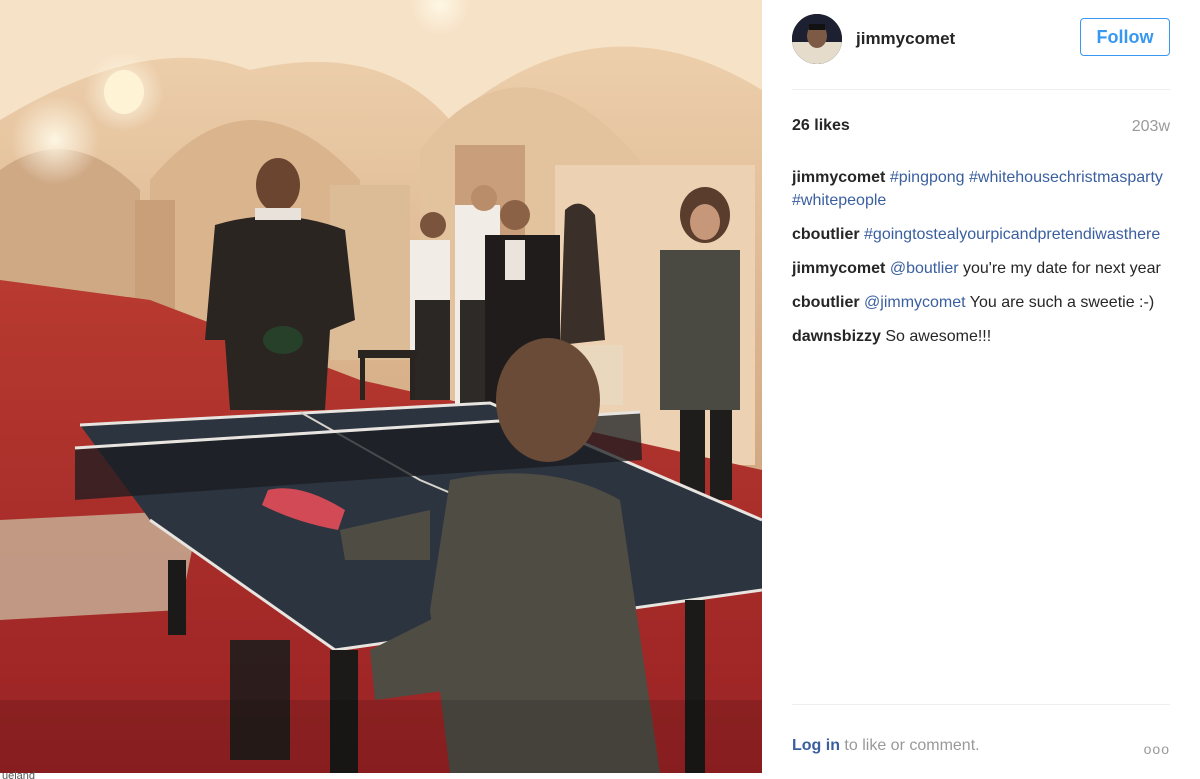 This screenshot has height=779, width=1200. Describe the element at coordinates (981, 89) in the screenshot. I see `header-divider` at that location.